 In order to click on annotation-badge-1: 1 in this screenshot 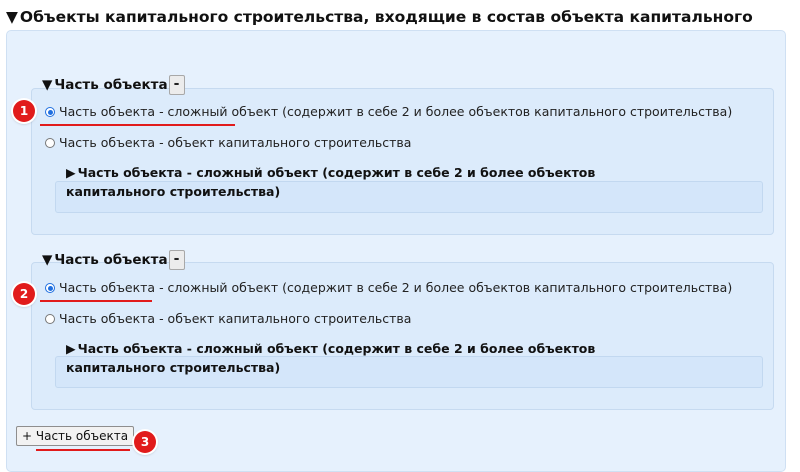, I will do `click(24, 111)`.